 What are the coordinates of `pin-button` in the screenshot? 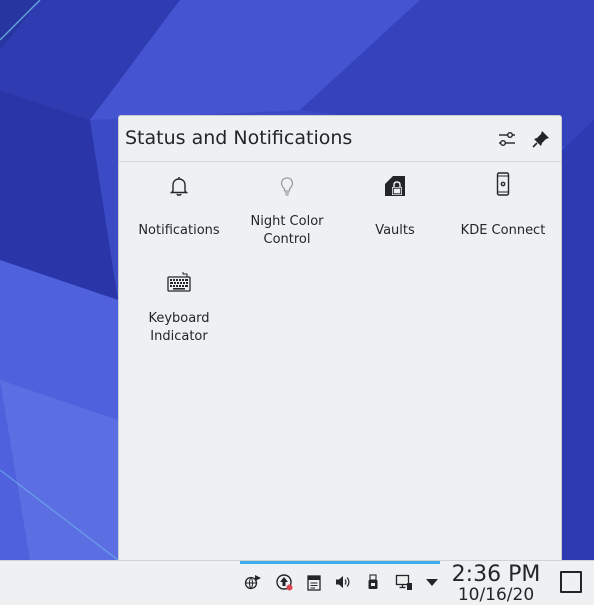 It's located at (541, 139).